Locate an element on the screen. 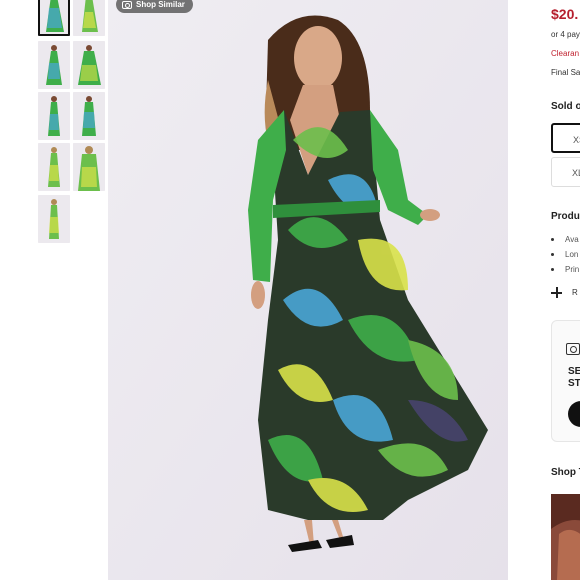 The image size is (580, 580). details-bullet-list: Ava Lon Prin is located at coordinates (565, 254).